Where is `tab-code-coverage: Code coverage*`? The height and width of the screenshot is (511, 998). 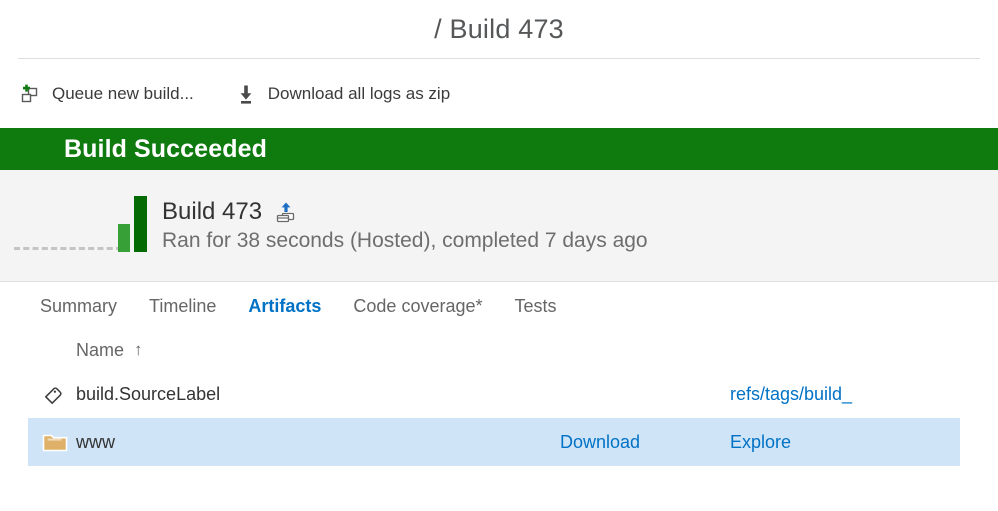 tab-code-coverage: Code coverage* is located at coordinates (417, 306).